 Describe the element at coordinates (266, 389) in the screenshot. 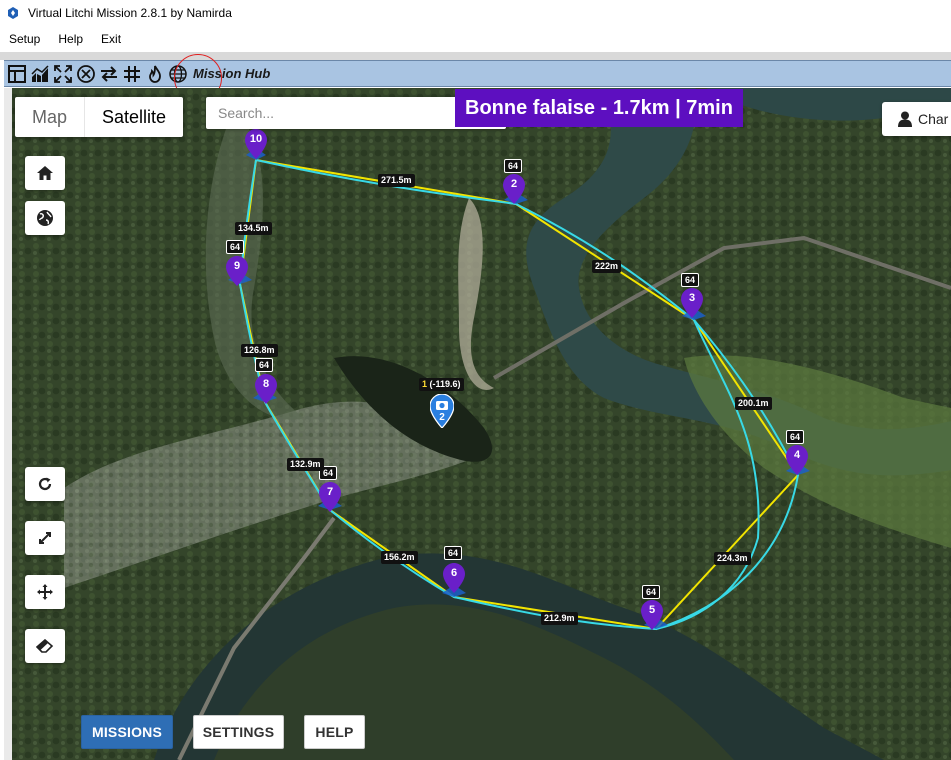

I see `waypoint-marker: 8` at that location.